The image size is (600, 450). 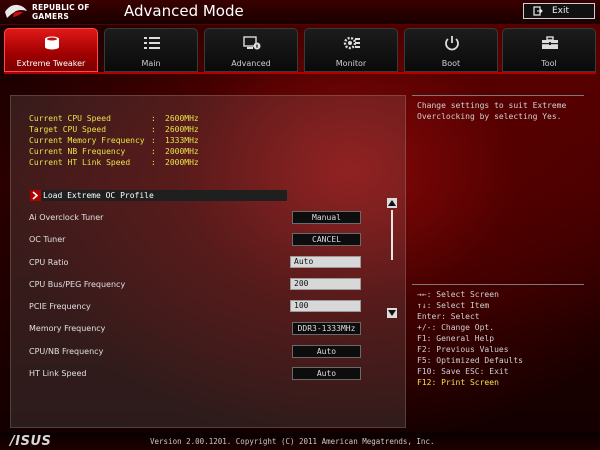 What do you see at coordinates (87, 140) in the screenshot?
I see `info-label: Current Memory Frequency` at bounding box center [87, 140].